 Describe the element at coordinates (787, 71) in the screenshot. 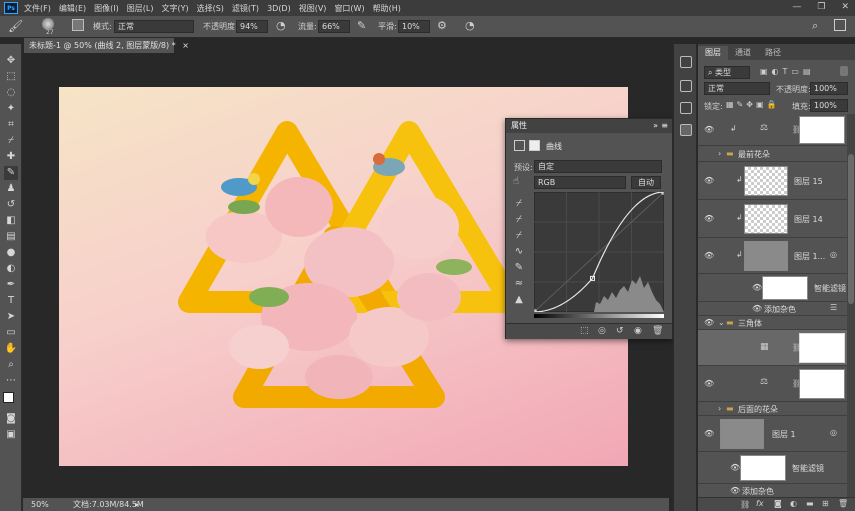

I see `filter-icons: ▣◐T▭▤` at that location.